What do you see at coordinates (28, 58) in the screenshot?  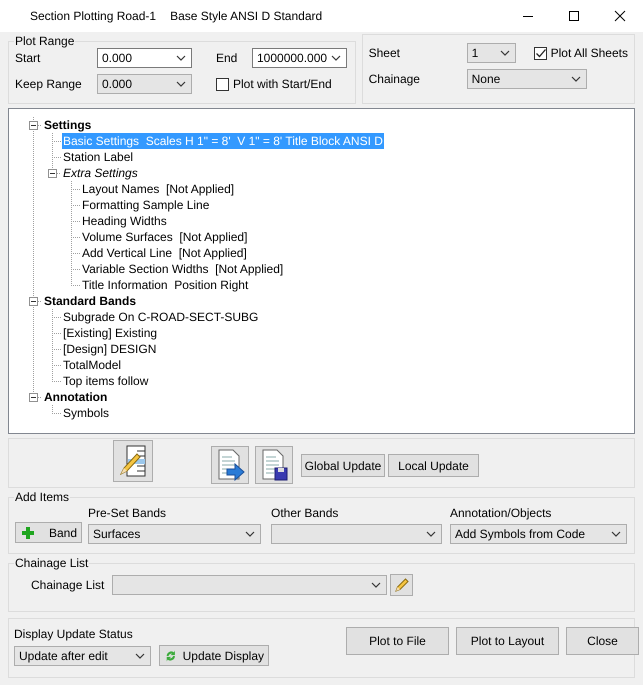 I see `field-label: Start` at bounding box center [28, 58].